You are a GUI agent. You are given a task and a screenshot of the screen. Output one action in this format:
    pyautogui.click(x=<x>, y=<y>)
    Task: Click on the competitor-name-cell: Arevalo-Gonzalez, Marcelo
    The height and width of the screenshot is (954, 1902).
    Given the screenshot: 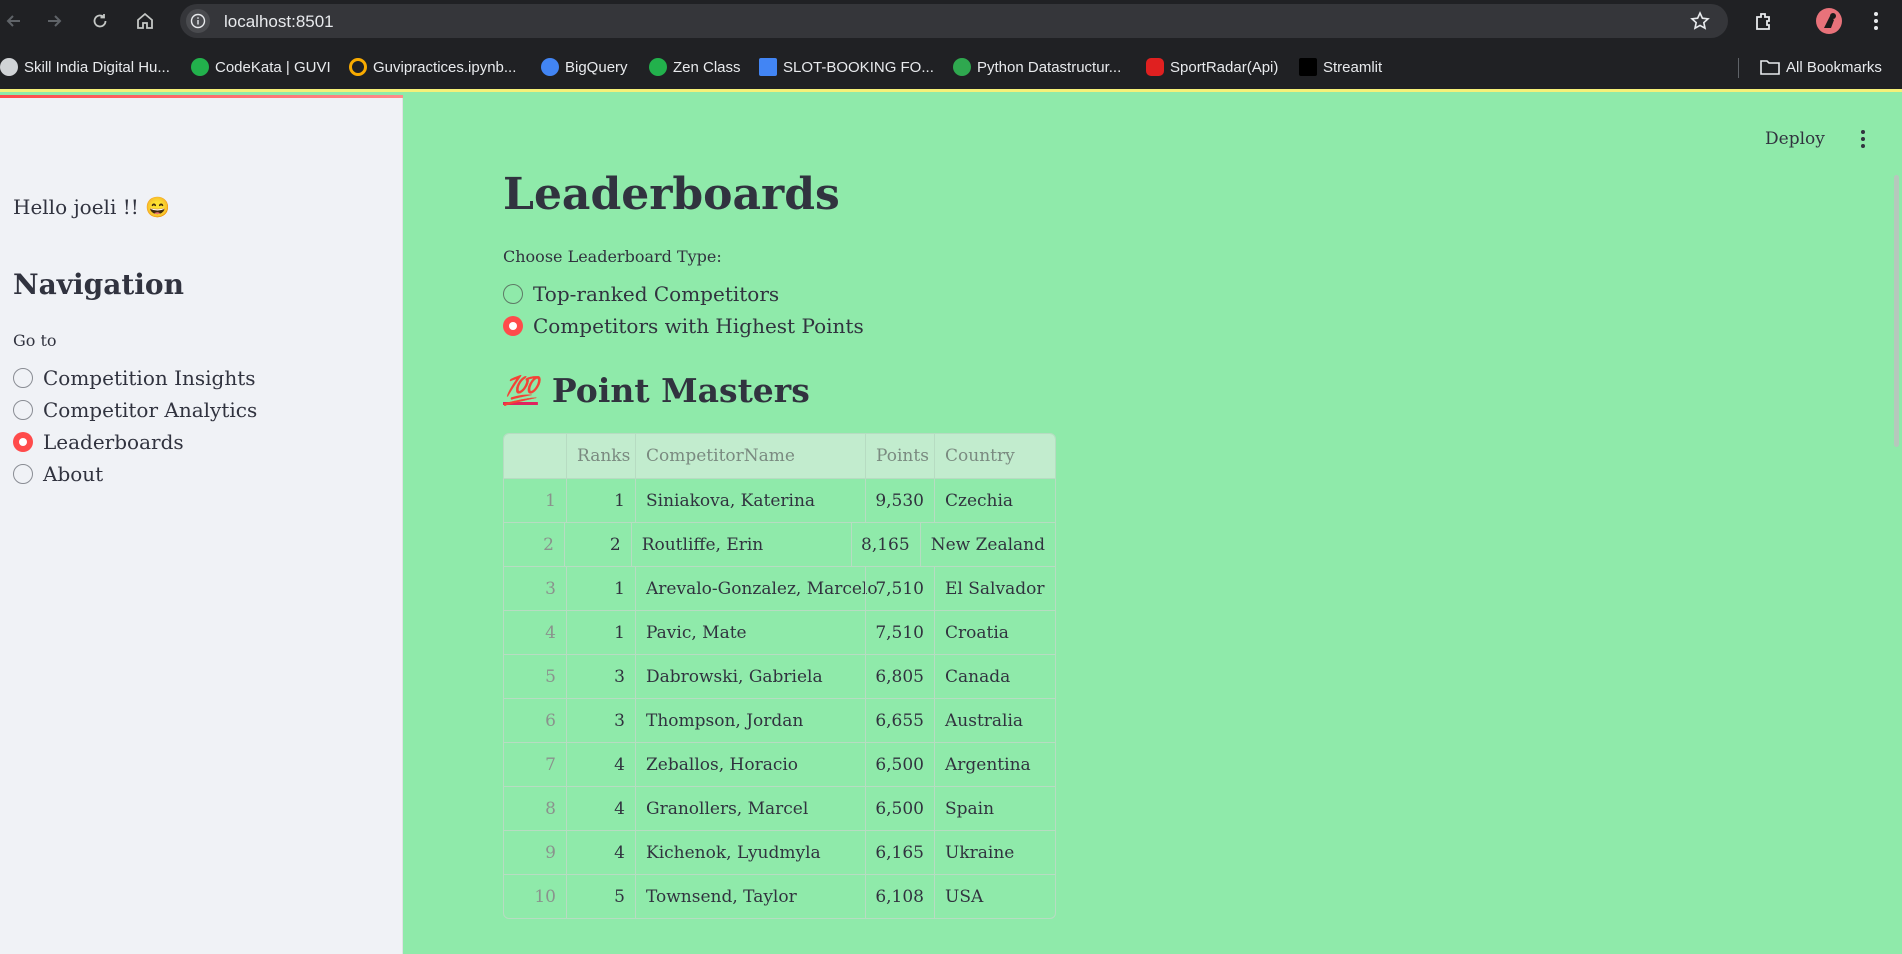 What is the action you would take?
    pyautogui.click(x=756, y=588)
    